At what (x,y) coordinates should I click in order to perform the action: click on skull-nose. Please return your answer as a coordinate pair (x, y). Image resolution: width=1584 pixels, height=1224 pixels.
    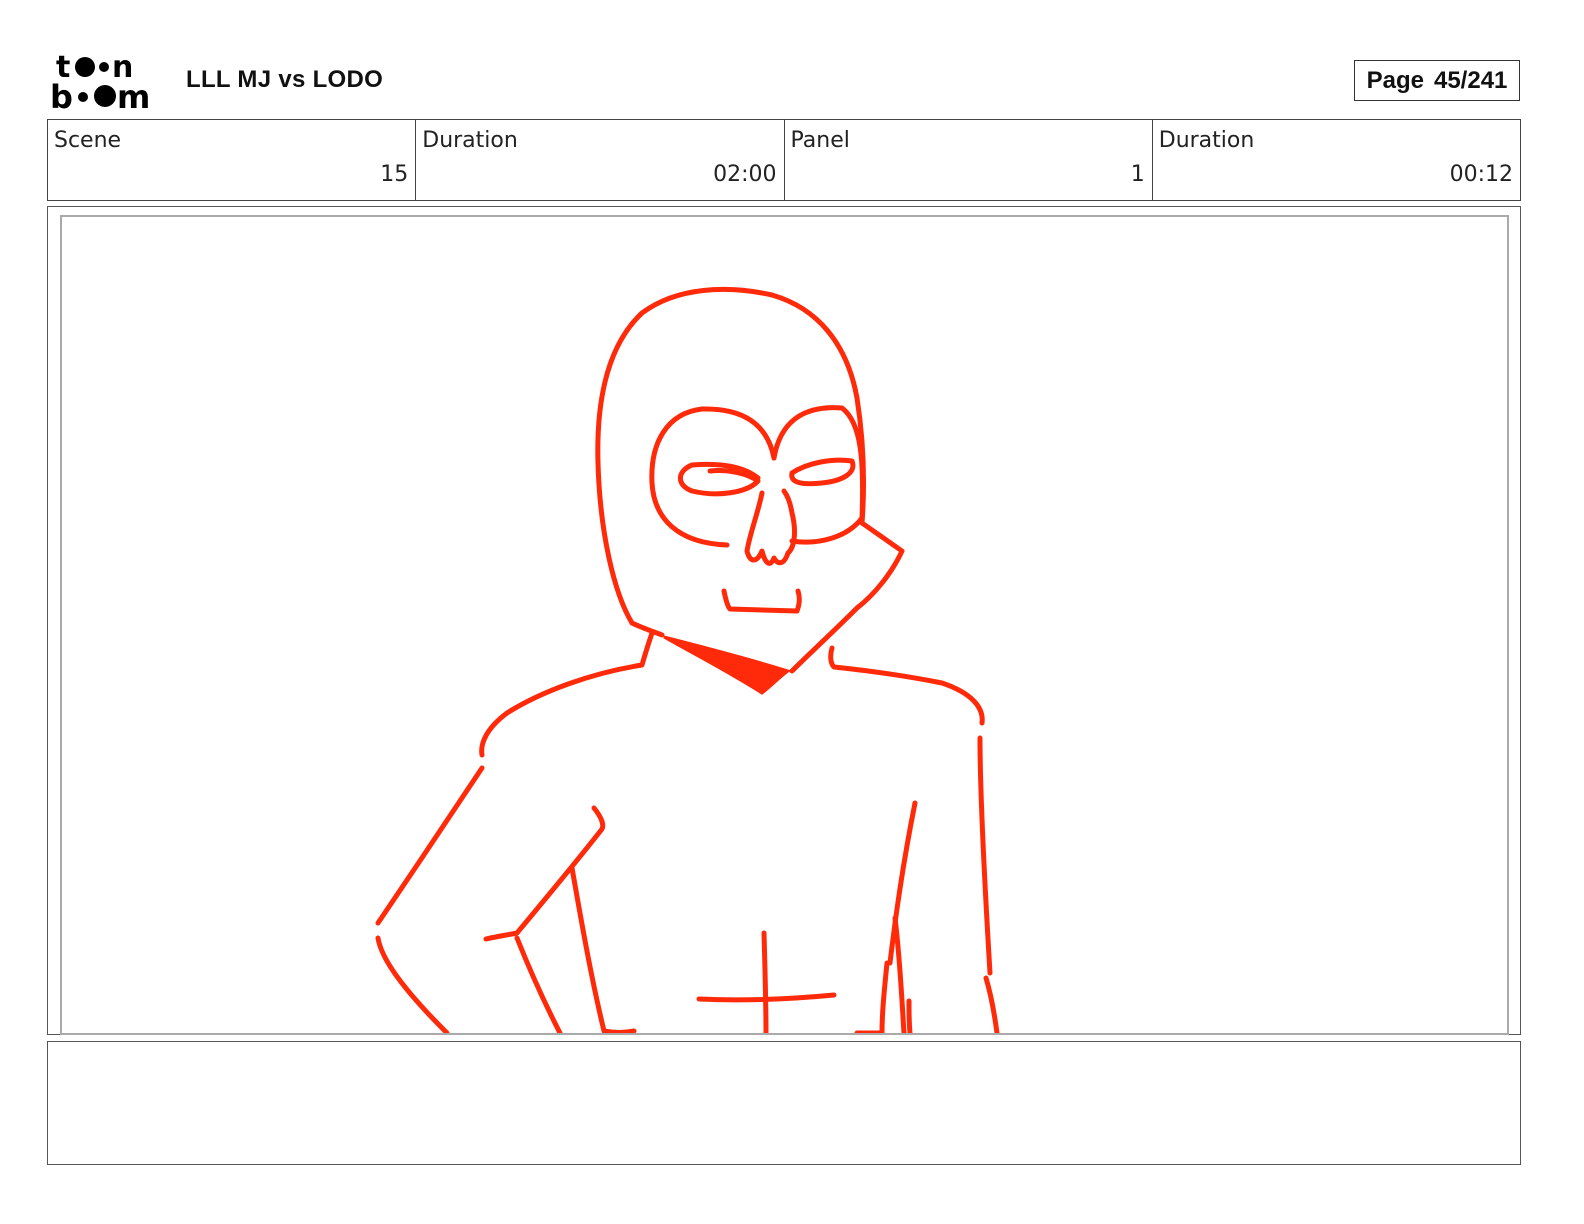
    Looking at the image, I should click on (771, 527).